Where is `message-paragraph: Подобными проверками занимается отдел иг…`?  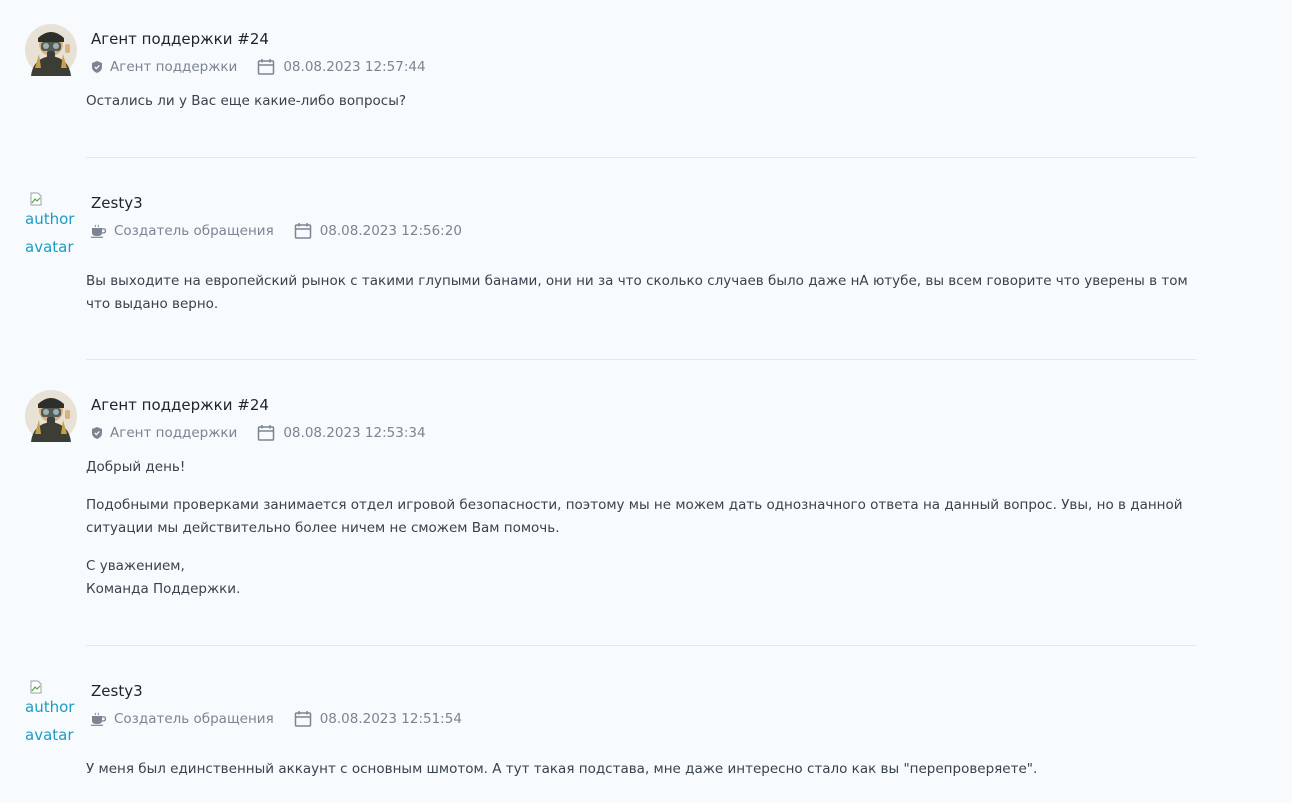
message-paragraph: Подобными проверками занимается отдел иг… is located at coordinates (634, 516).